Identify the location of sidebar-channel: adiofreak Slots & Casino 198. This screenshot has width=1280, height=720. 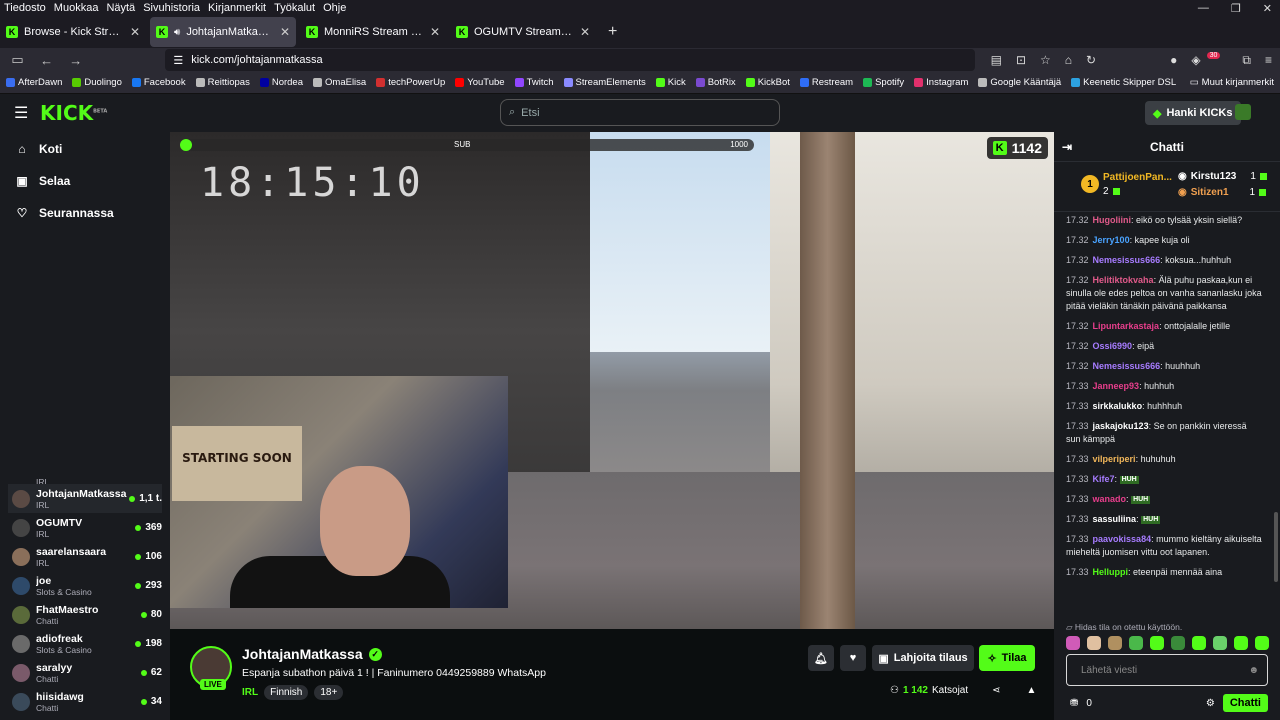
(85, 643).